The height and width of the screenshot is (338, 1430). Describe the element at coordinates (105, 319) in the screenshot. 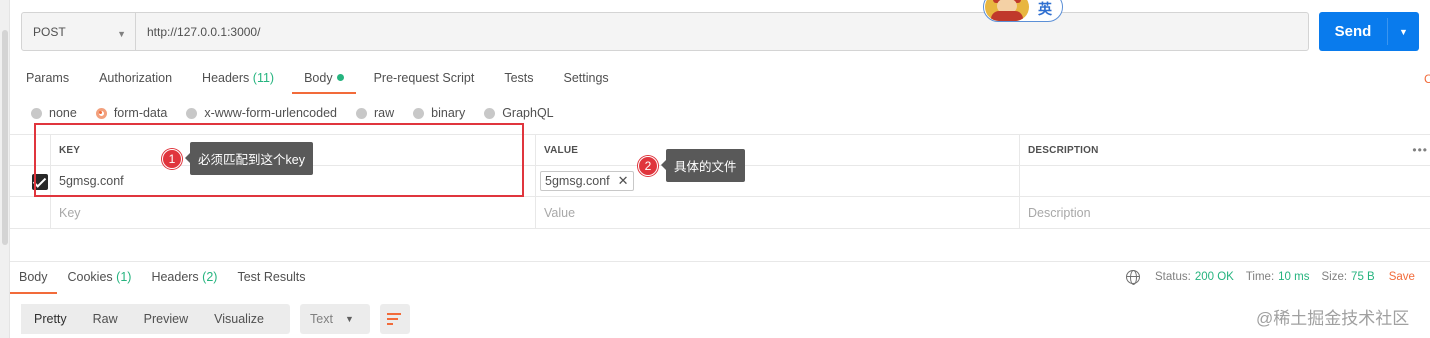

I see `view-raw-button: Raw` at that location.